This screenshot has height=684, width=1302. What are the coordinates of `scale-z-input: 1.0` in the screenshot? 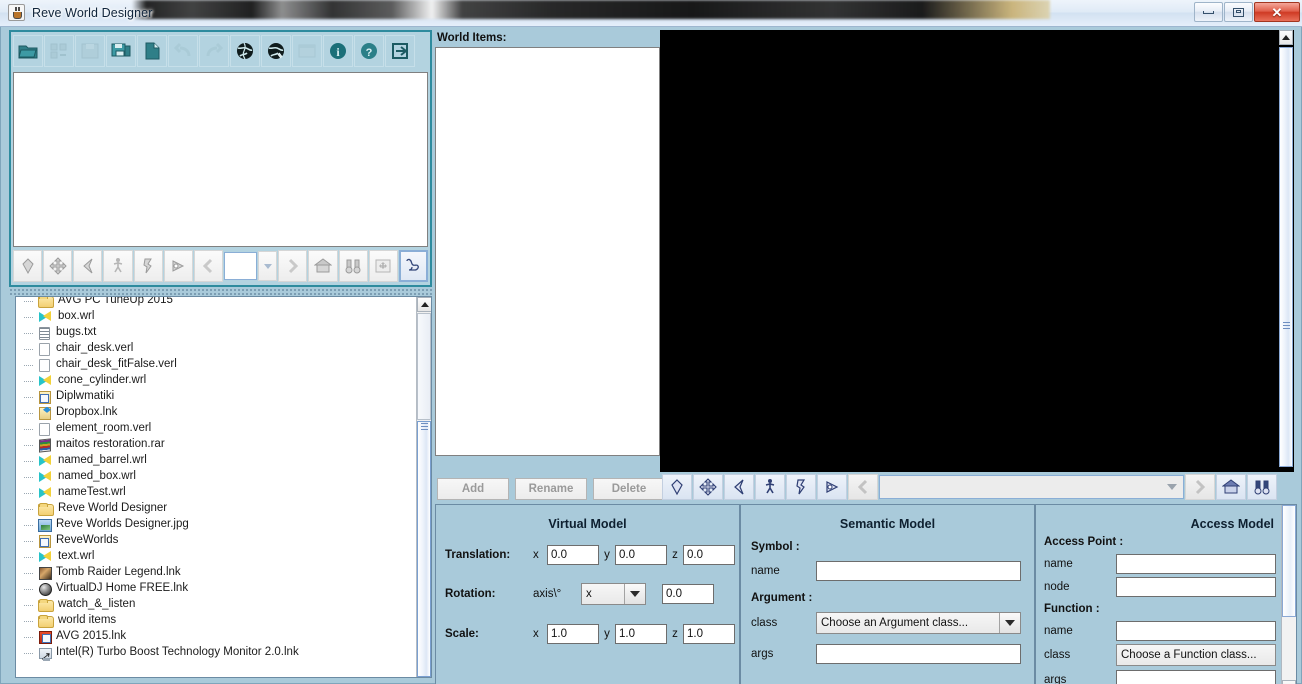 It's located at (709, 634).